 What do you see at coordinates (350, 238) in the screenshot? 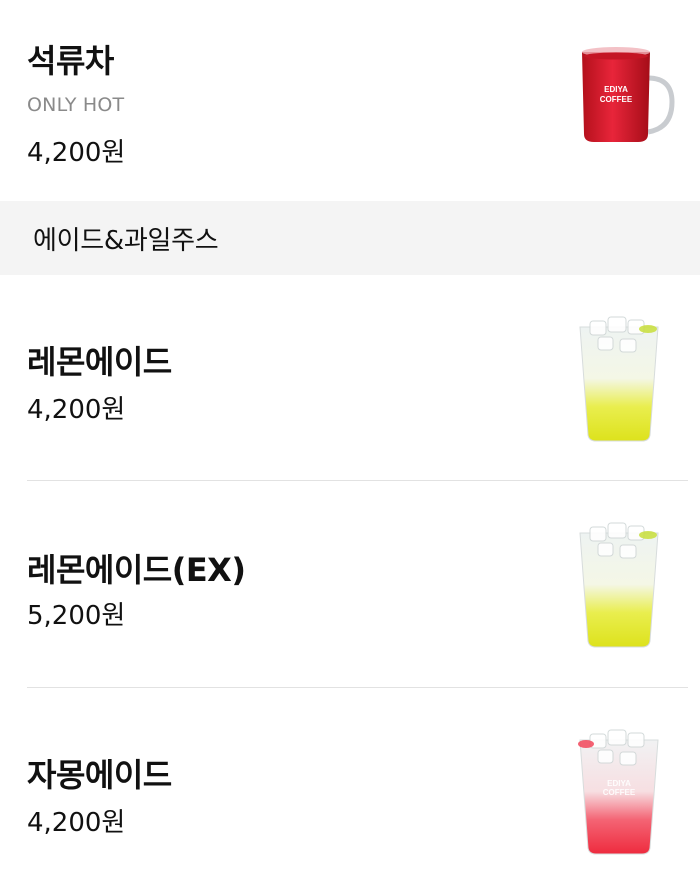
I see `category-header: 에이드&과일주스` at bounding box center [350, 238].